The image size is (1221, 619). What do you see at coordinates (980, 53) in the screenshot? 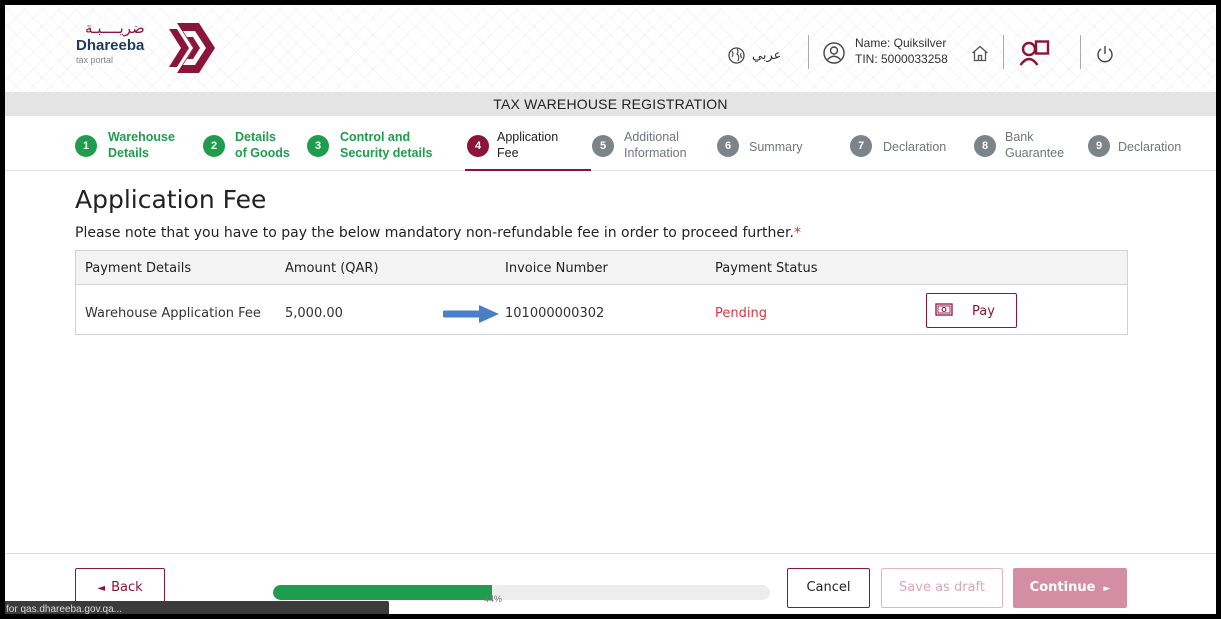
I see `home-icon` at bounding box center [980, 53].